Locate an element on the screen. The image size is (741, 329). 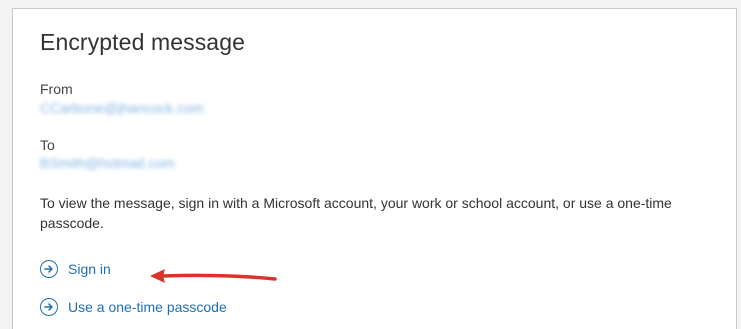
one-time-passcode-link: Use a one-time passcode is located at coordinates (133, 307).